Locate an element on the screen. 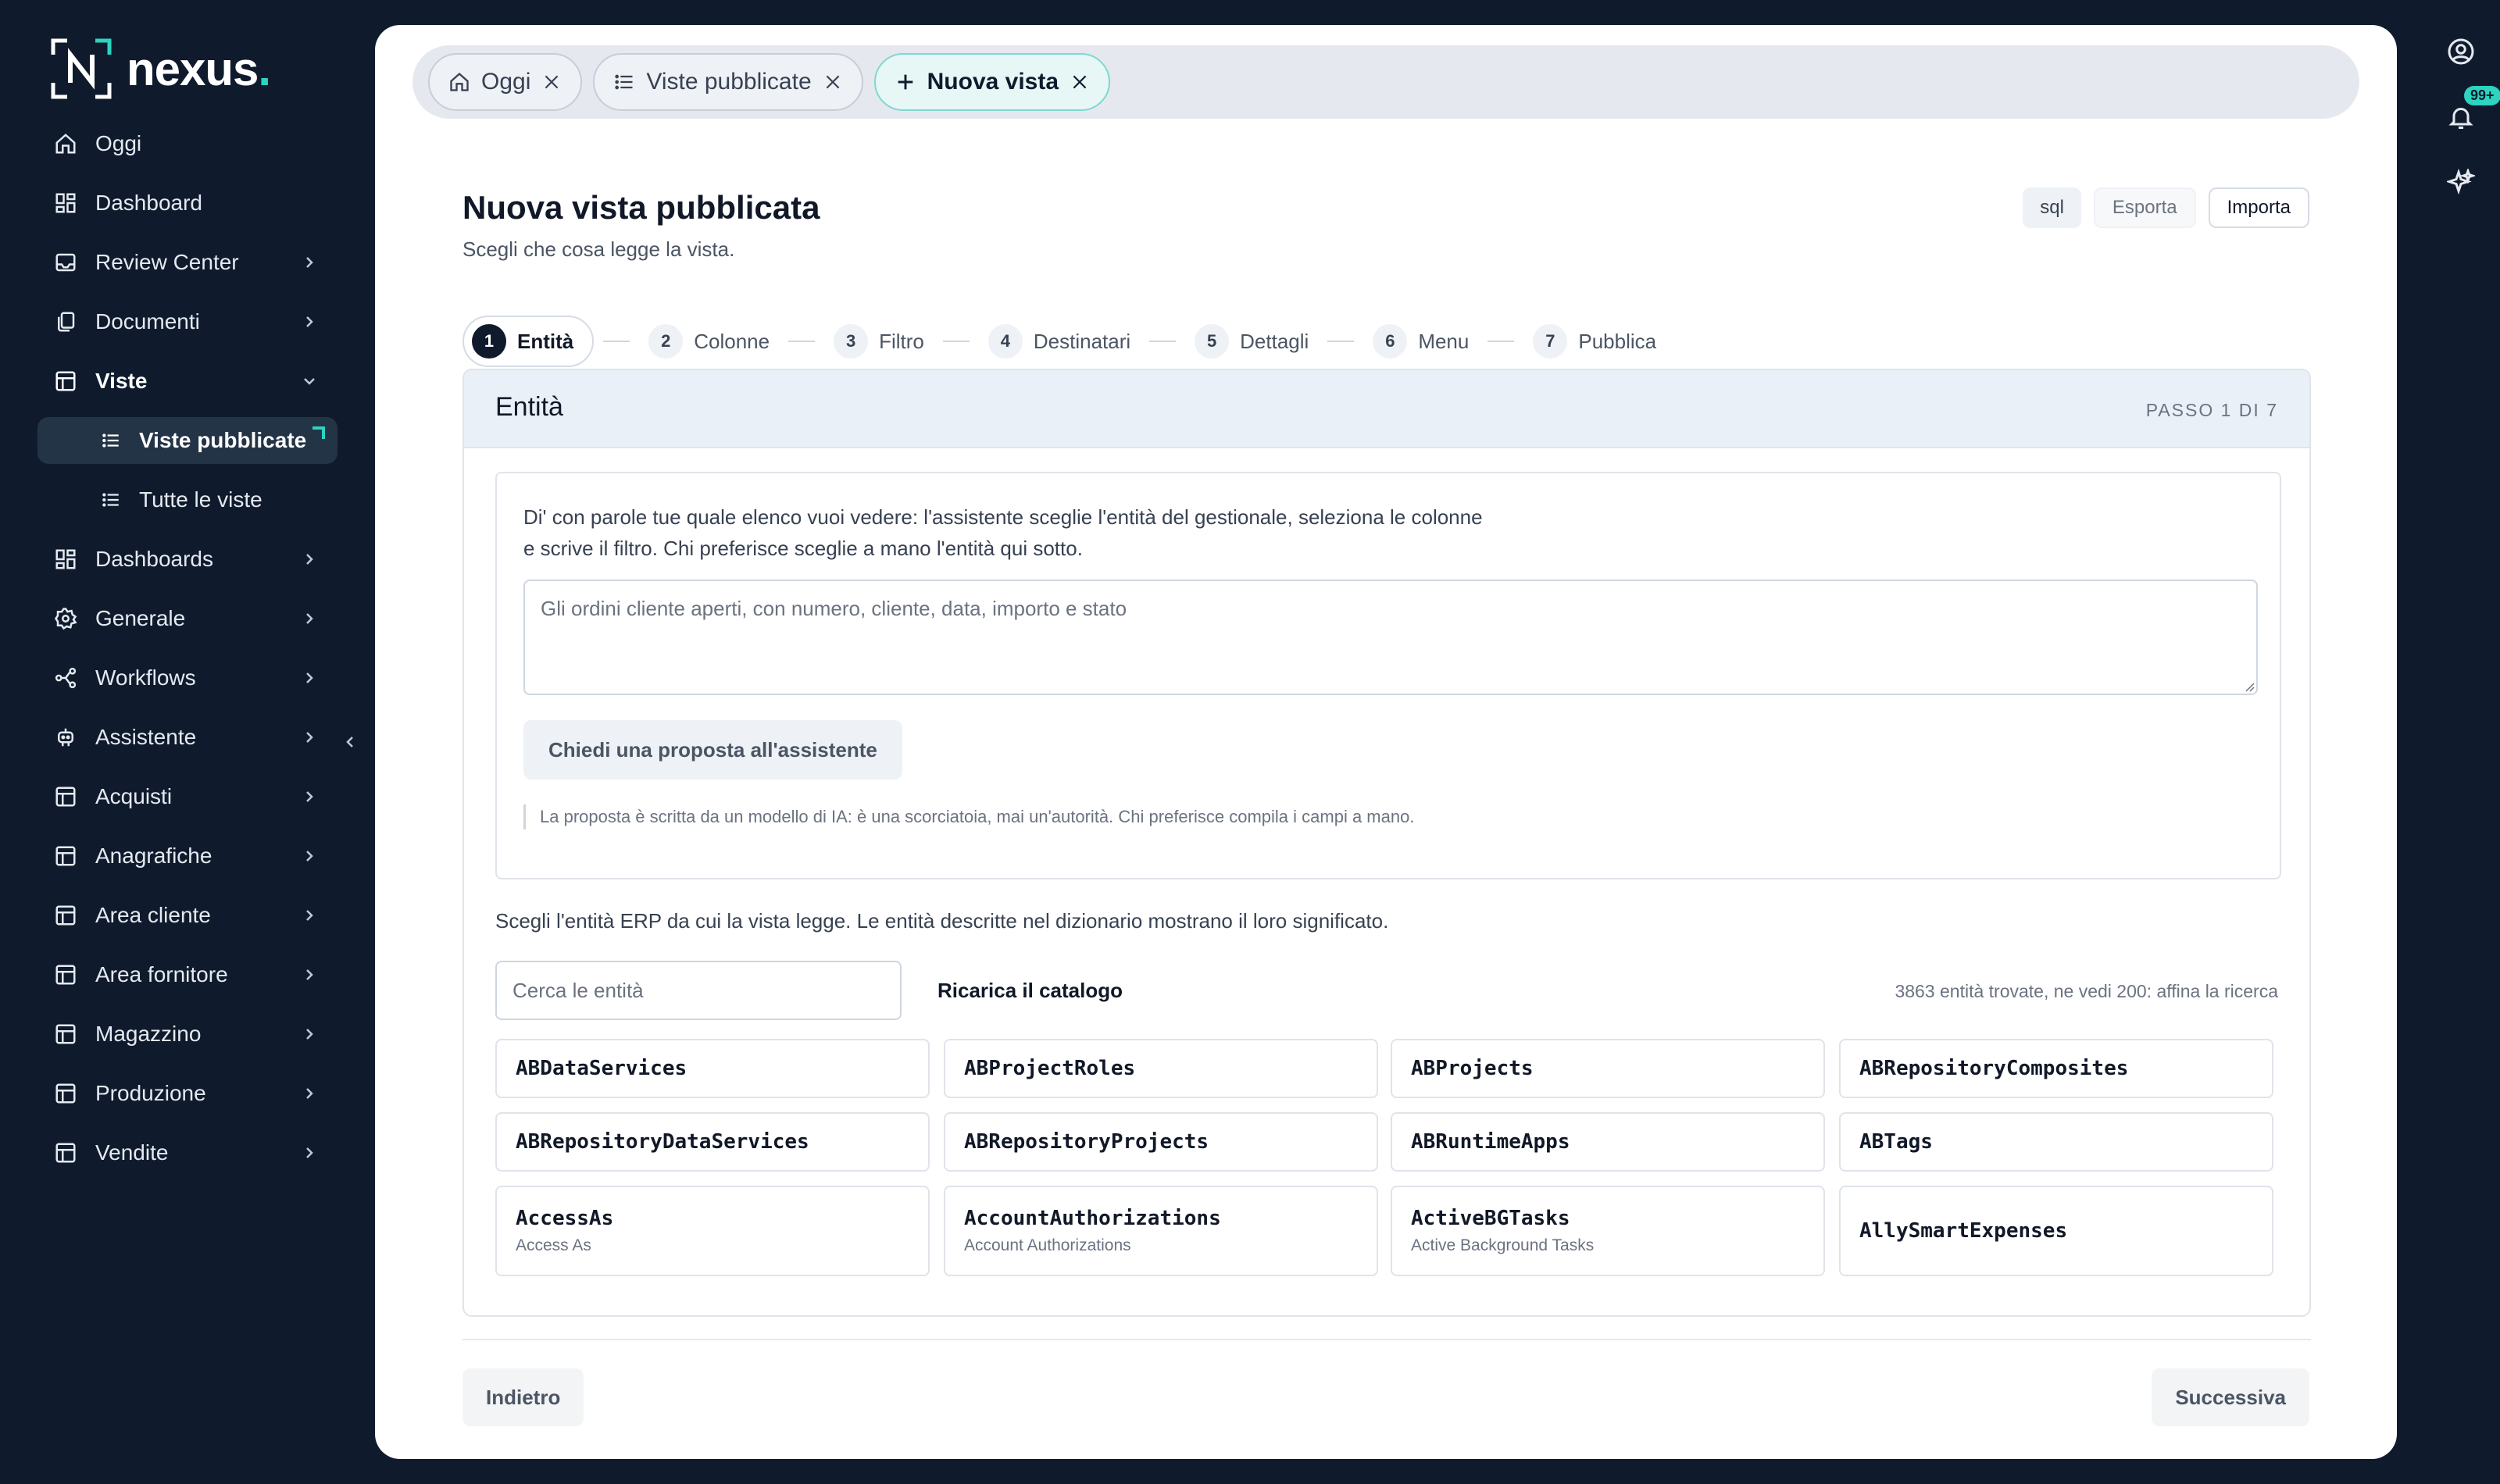 The width and height of the screenshot is (2500, 1484). tab-nuova-vista: Nuova vista is located at coordinates (992, 82).